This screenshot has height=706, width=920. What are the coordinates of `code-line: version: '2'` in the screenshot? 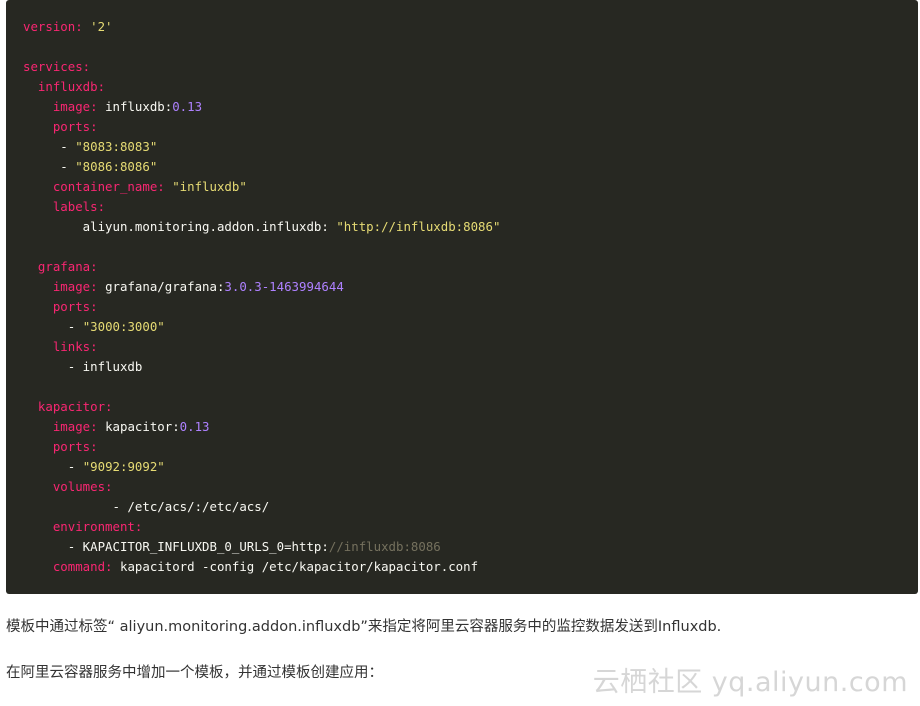 It's located at (470, 27).